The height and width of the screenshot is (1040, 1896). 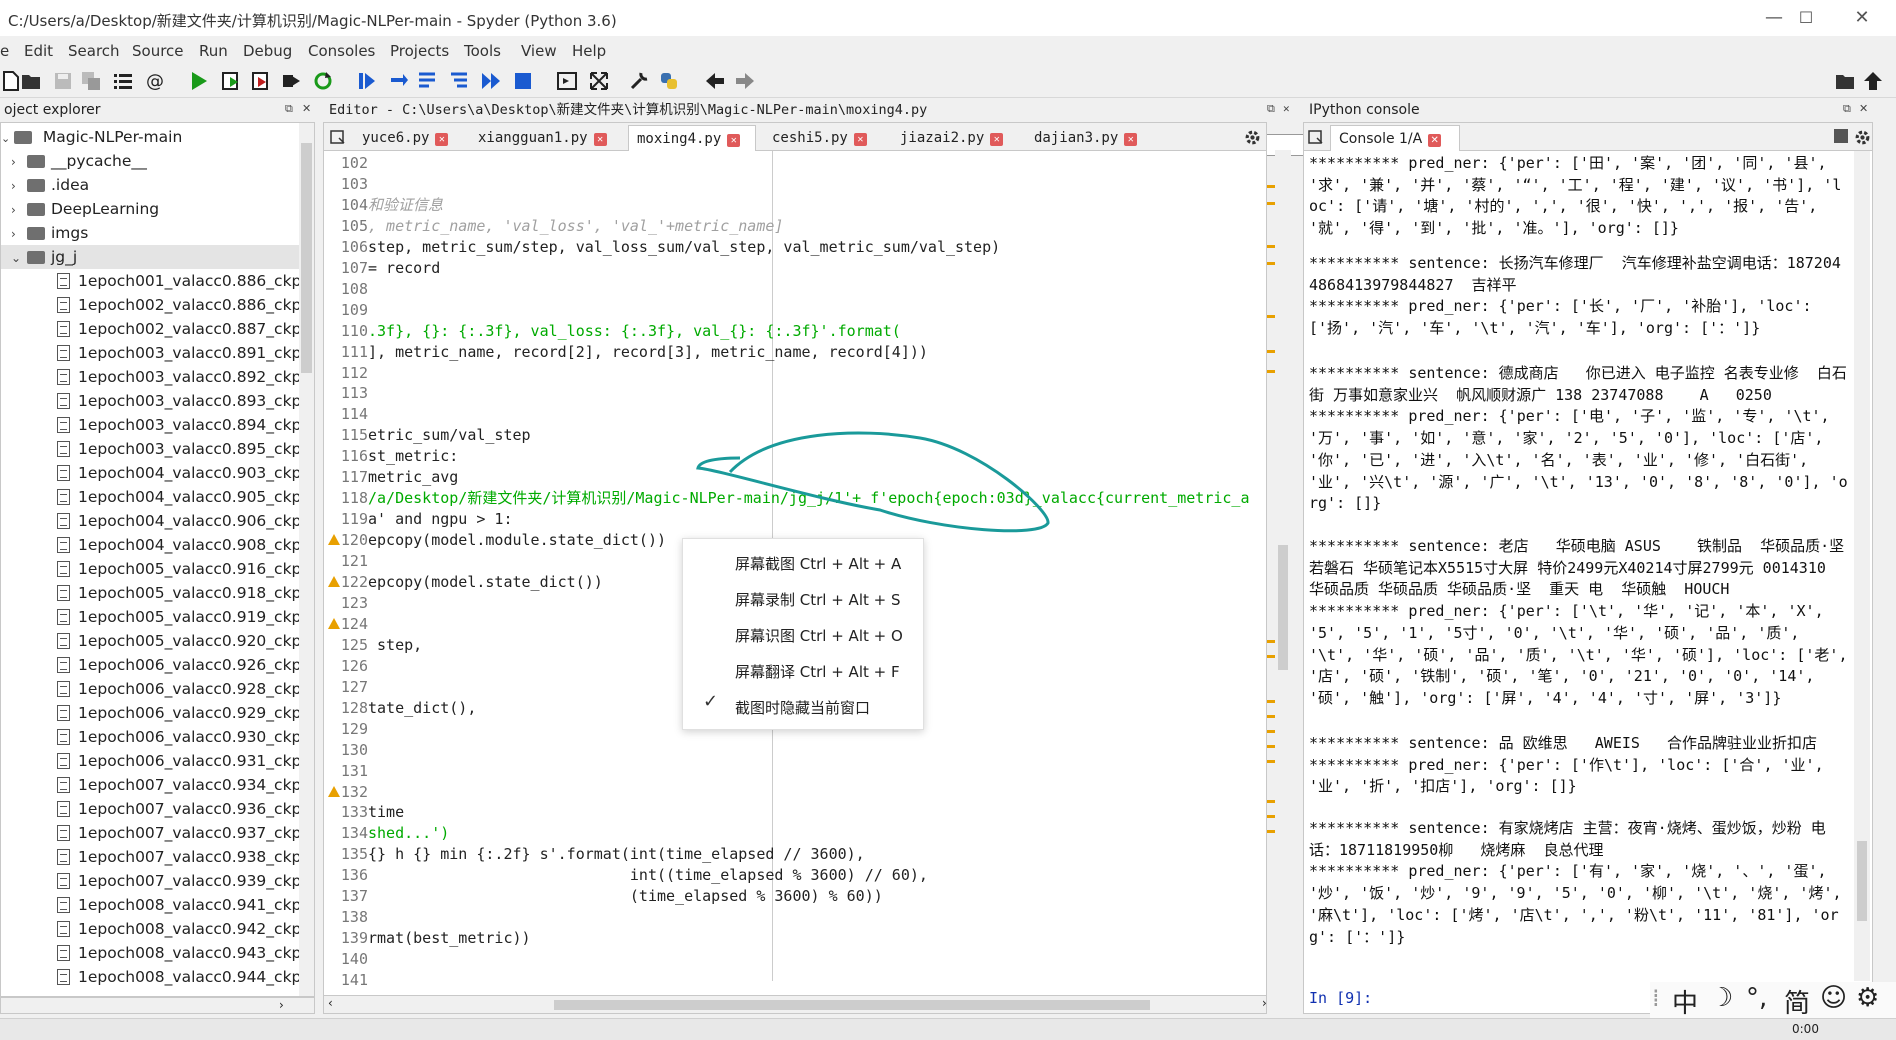 I want to click on editor-tab: moxing4.py ✕, so click(x=692, y=138).